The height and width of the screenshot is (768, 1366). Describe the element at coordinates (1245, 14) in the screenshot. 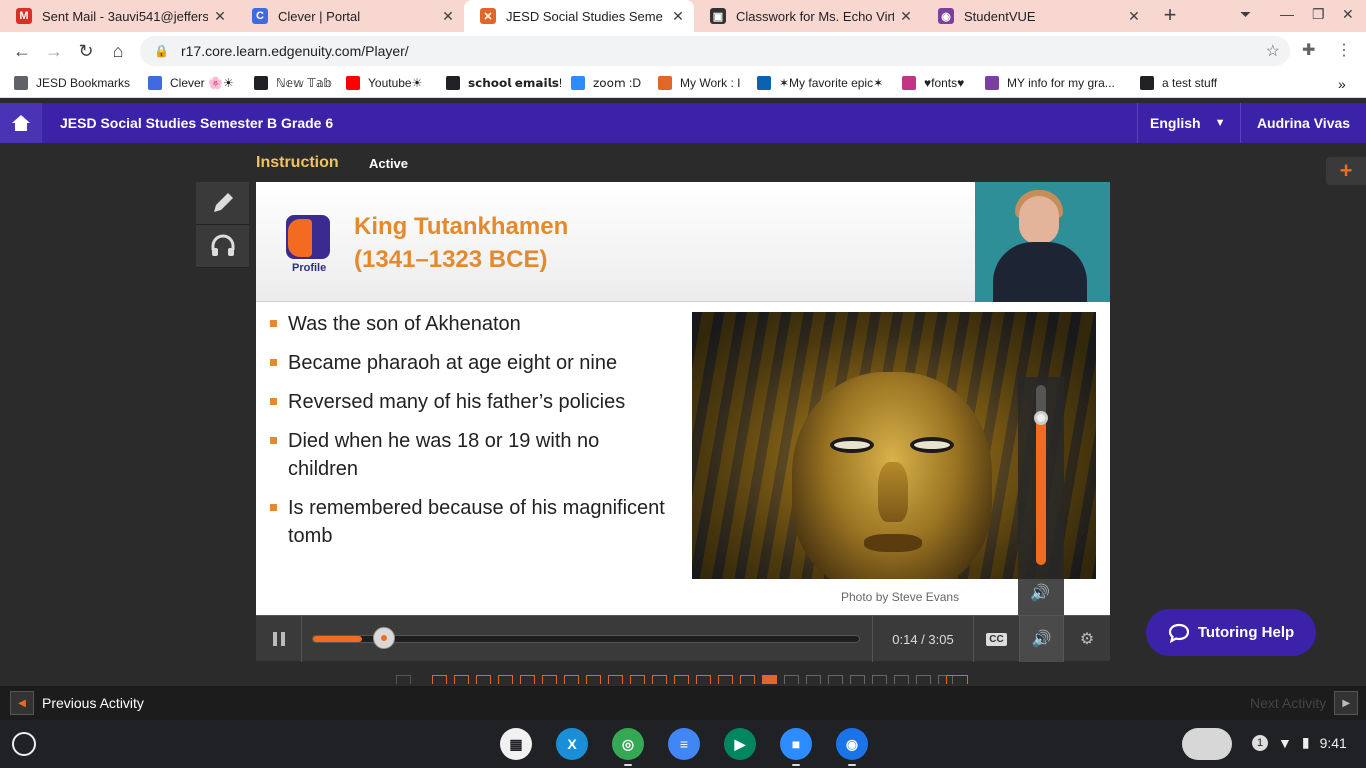

I see `tab-search-icon: ⏷` at that location.